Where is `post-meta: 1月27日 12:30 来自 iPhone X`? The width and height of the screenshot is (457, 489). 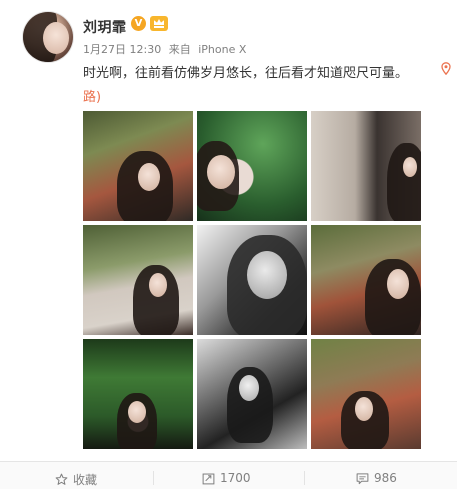 post-meta: 1月27日 12:30 来自 iPhone X is located at coordinates (166, 49).